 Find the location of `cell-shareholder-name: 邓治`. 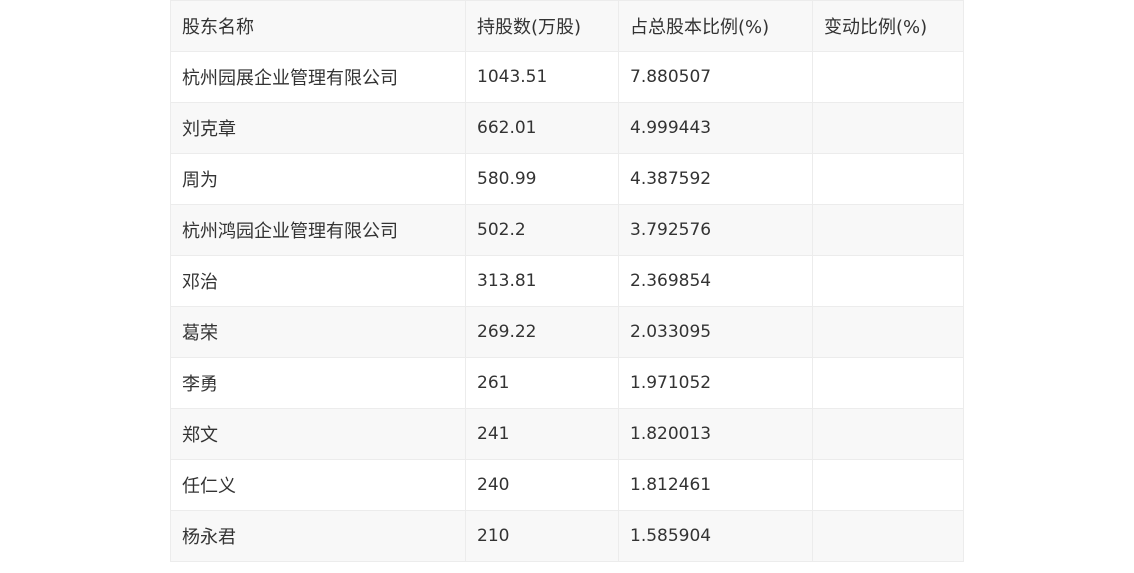

cell-shareholder-name: 邓治 is located at coordinates (318, 281).